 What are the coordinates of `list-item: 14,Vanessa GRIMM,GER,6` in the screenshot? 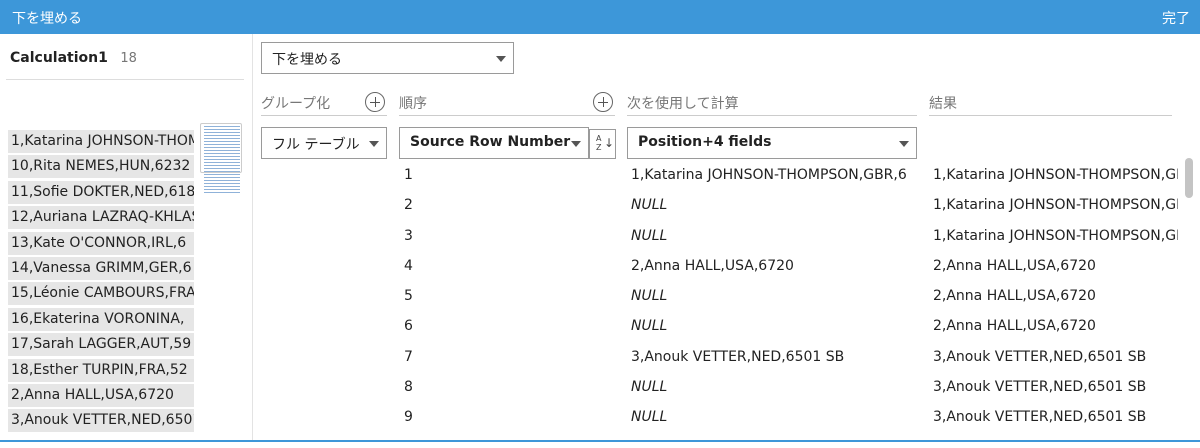 It's located at (101, 268).